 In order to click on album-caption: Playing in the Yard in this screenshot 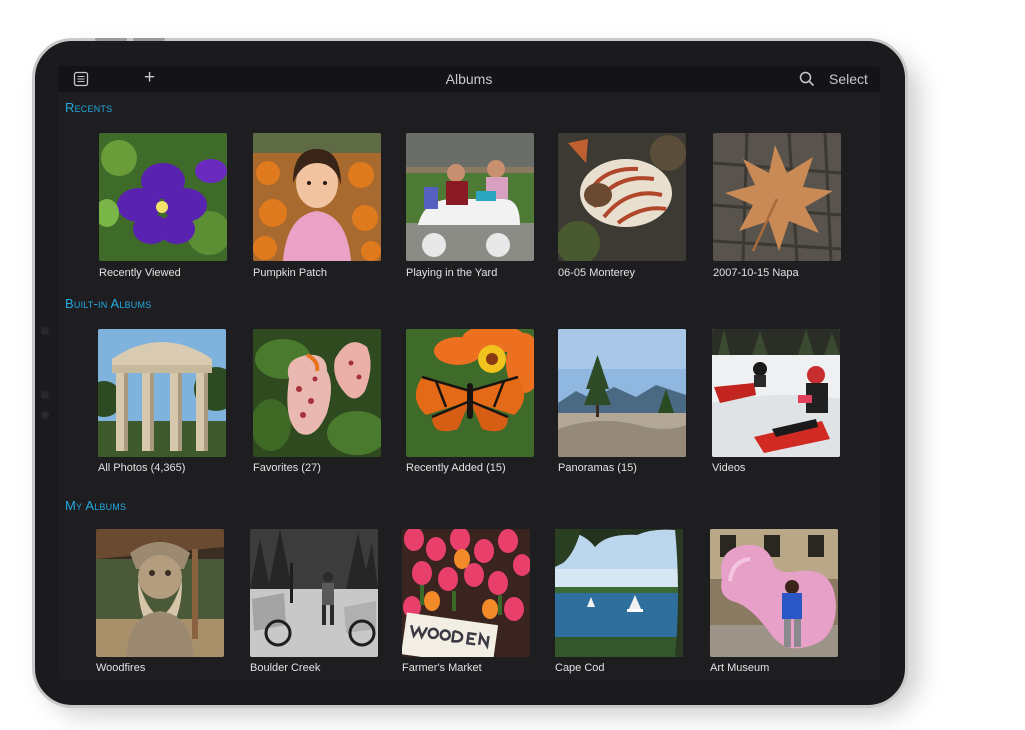, I will do `click(452, 273)`.